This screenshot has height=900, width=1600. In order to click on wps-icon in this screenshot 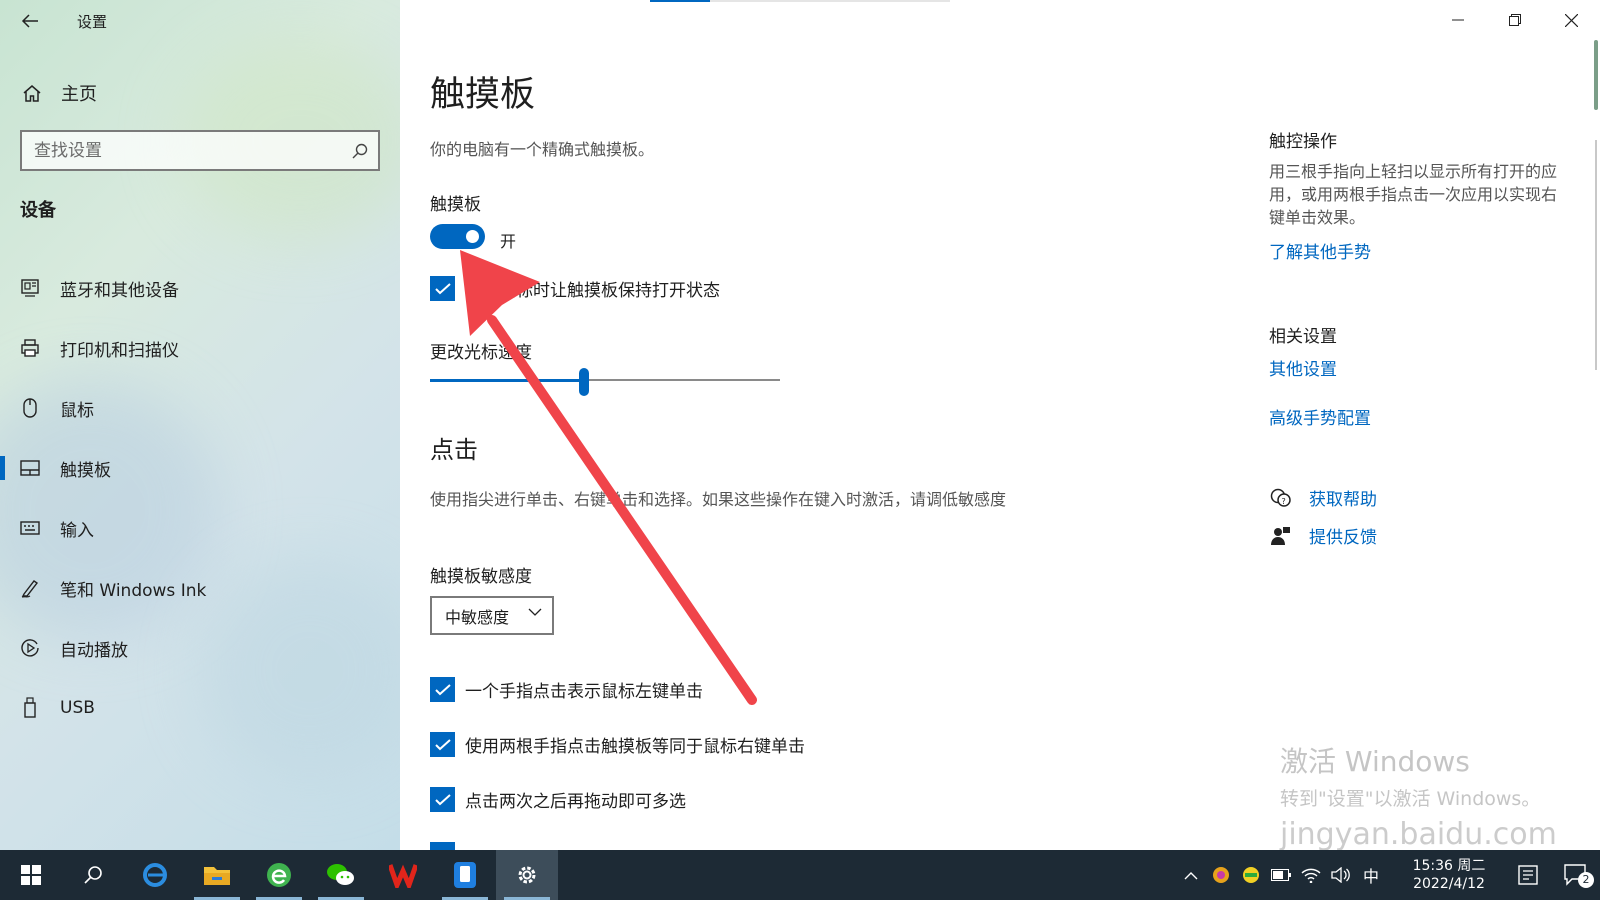, I will do `click(403, 876)`.